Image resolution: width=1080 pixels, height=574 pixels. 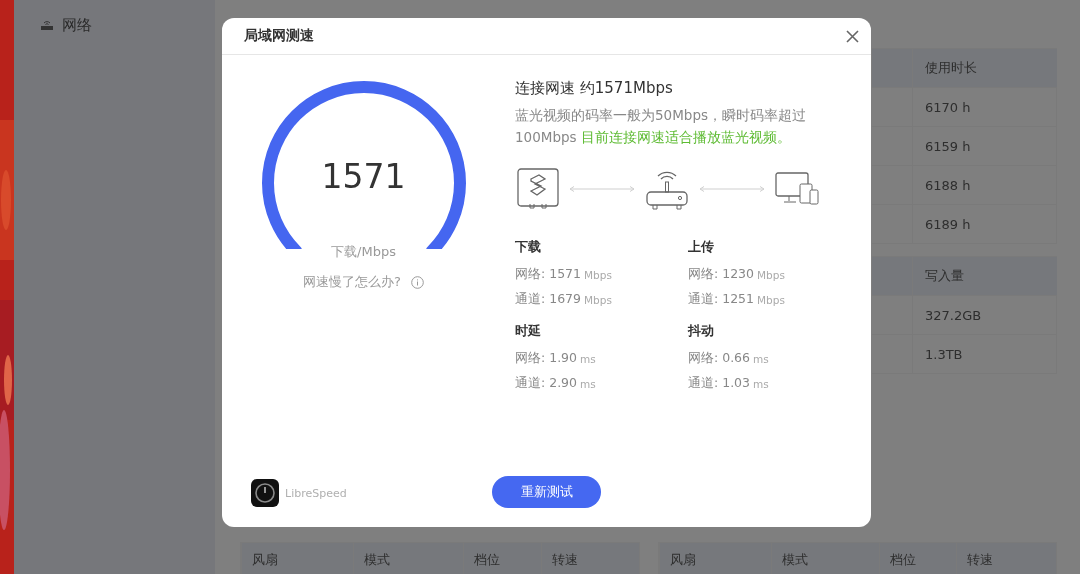 What do you see at coordinates (548, 299) in the screenshot?
I see `stat-value: 通道: 1679` at bounding box center [548, 299].